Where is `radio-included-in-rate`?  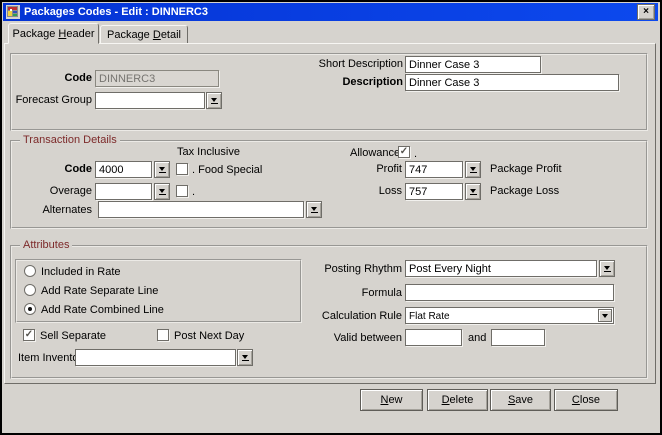
radio-included-in-rate is located at coordinates (30, 271).